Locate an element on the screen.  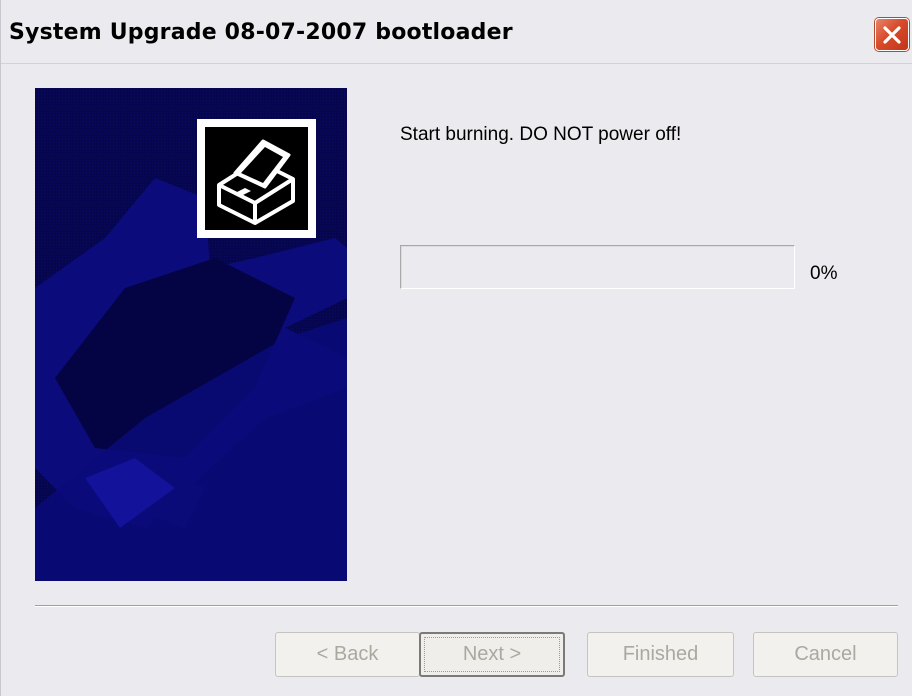
close-button is located at coordinates (892, 34).